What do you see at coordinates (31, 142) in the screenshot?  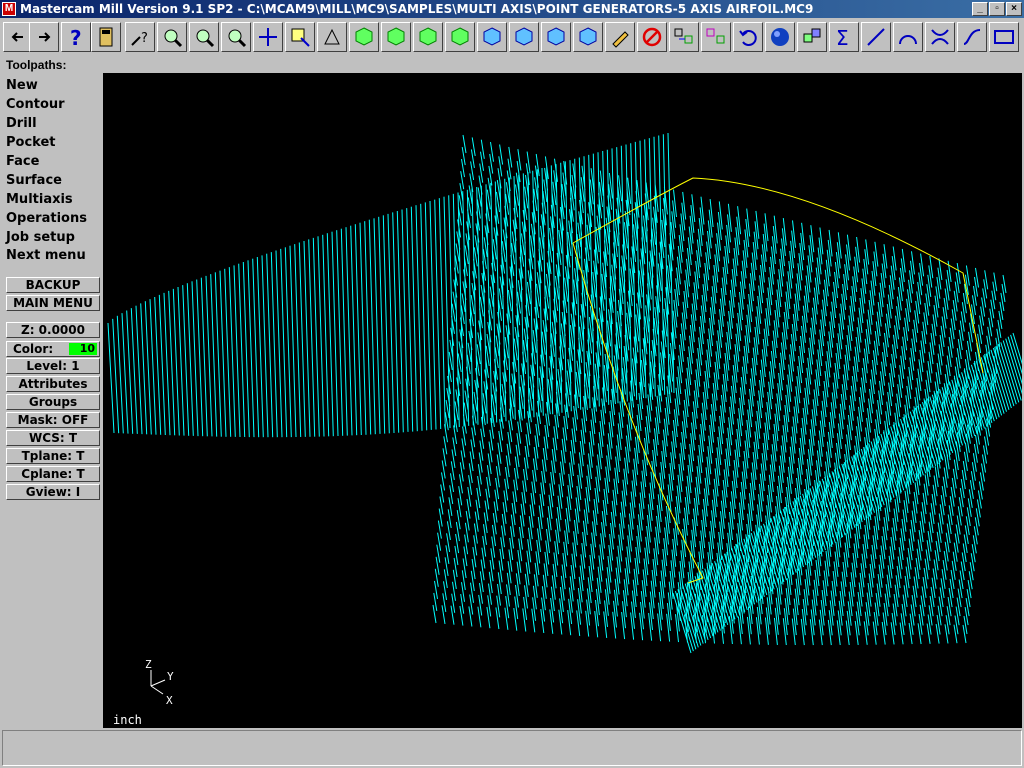 I see `menu-item-pocket: Pocket` at bounding box center [31, 142].